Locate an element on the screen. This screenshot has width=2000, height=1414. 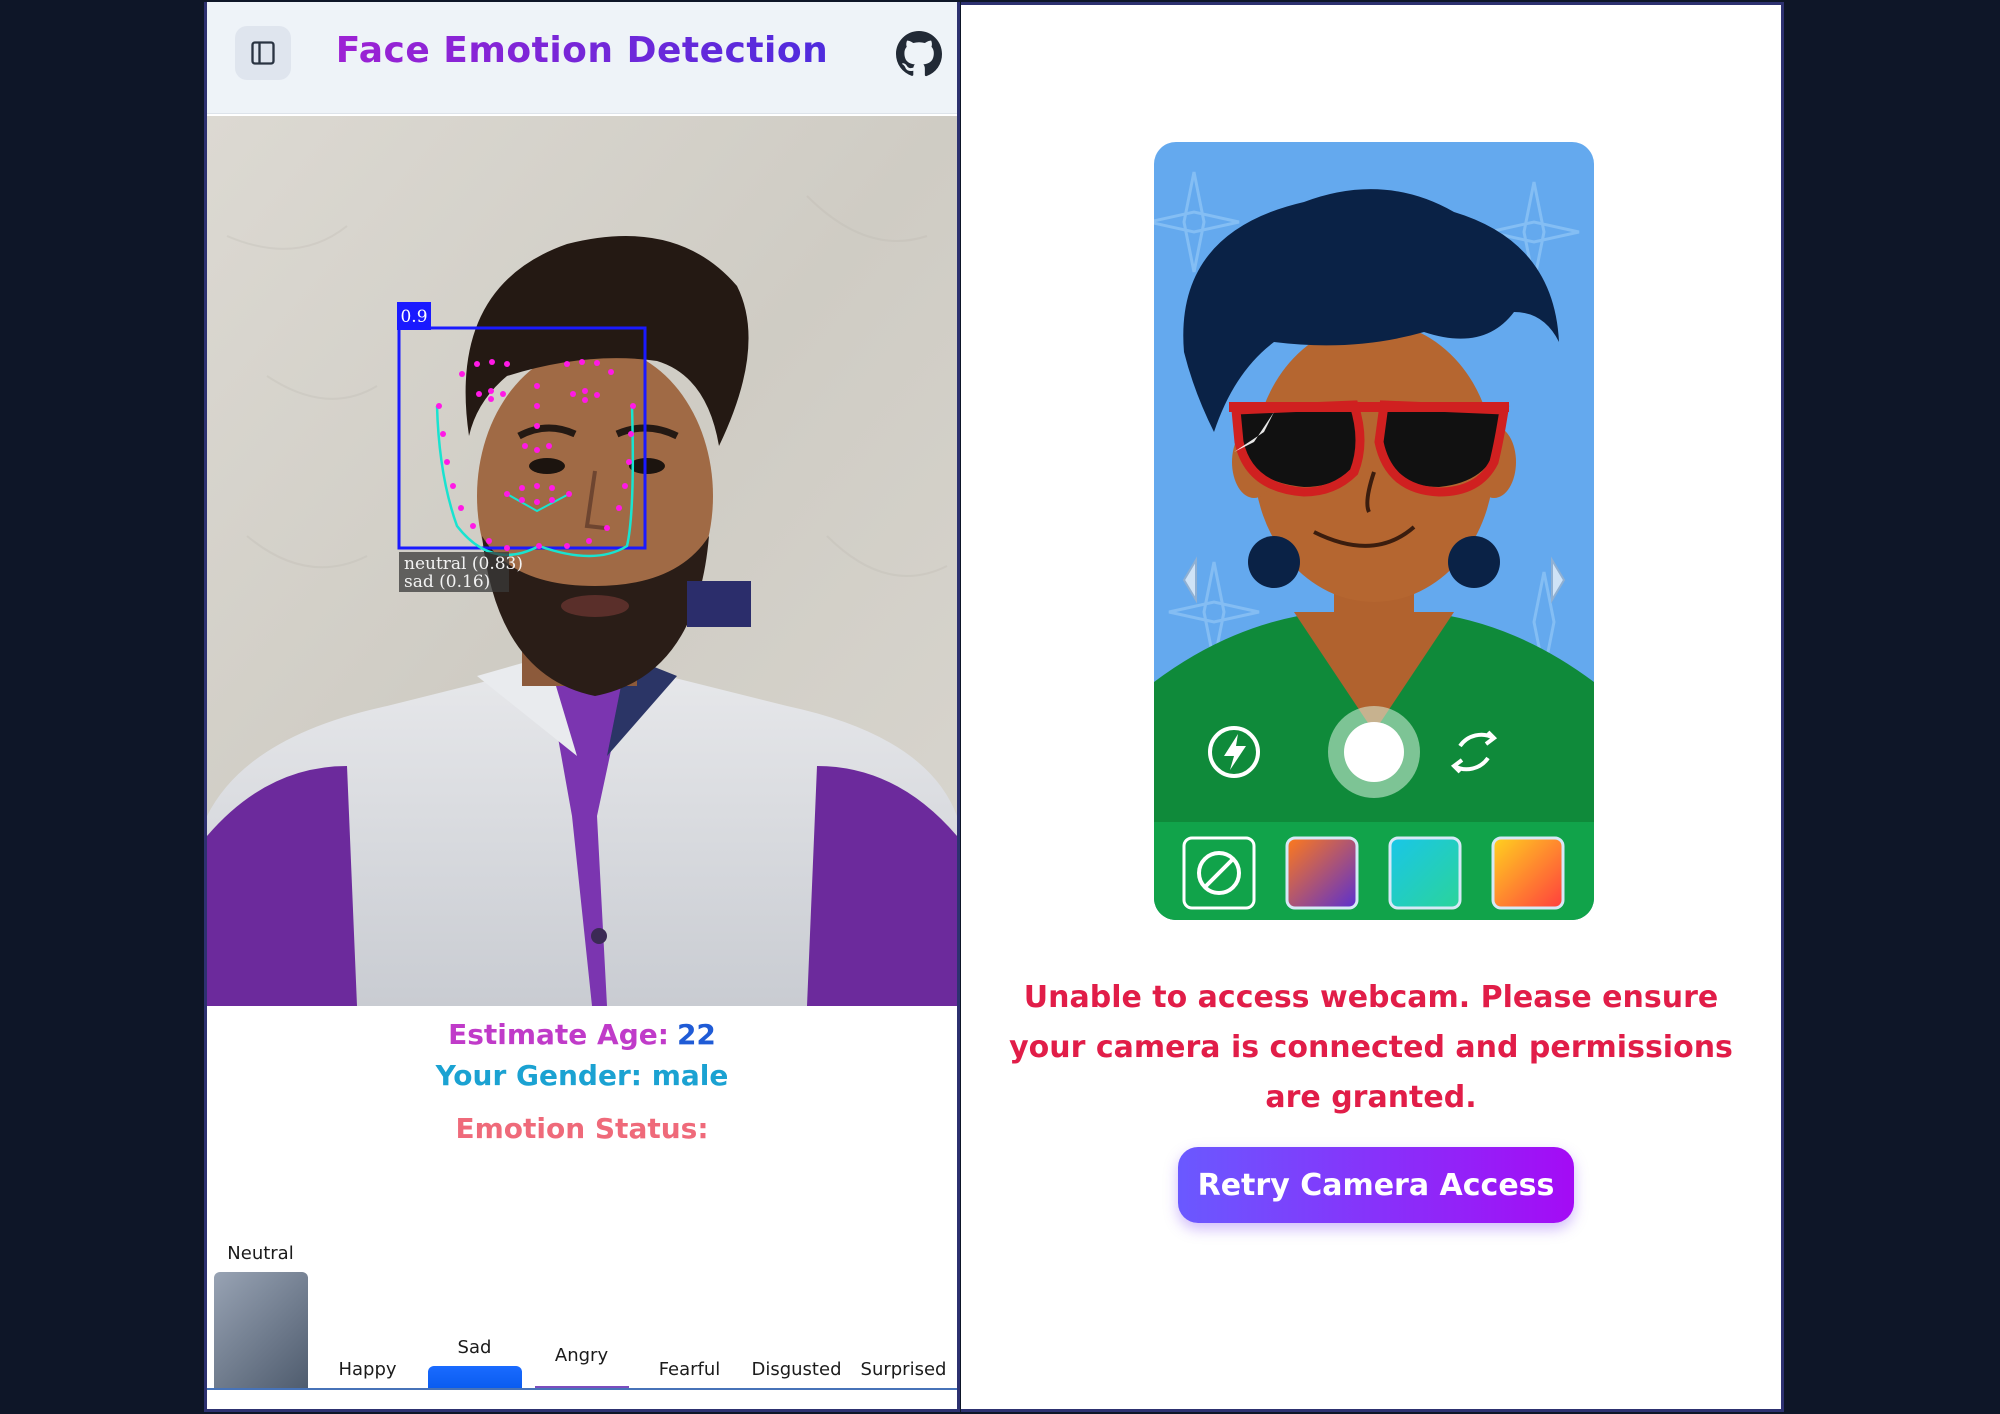
retry-camera-button: Retry Camera Access is located at coordinates (1376, 1185).